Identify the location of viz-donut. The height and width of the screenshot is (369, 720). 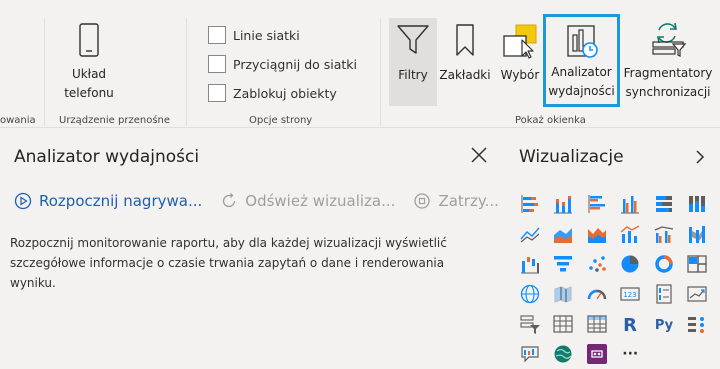
(664, 264).